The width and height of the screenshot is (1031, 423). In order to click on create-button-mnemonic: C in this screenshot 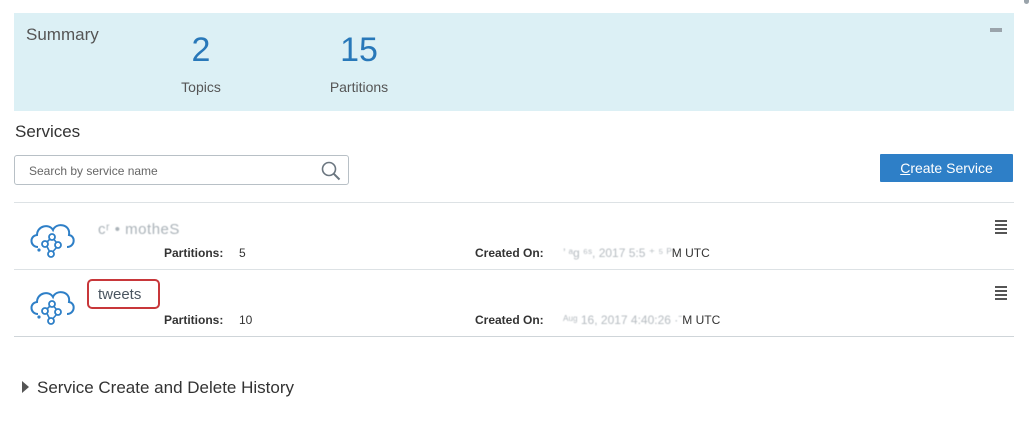, I will do `click(905, 168)`.